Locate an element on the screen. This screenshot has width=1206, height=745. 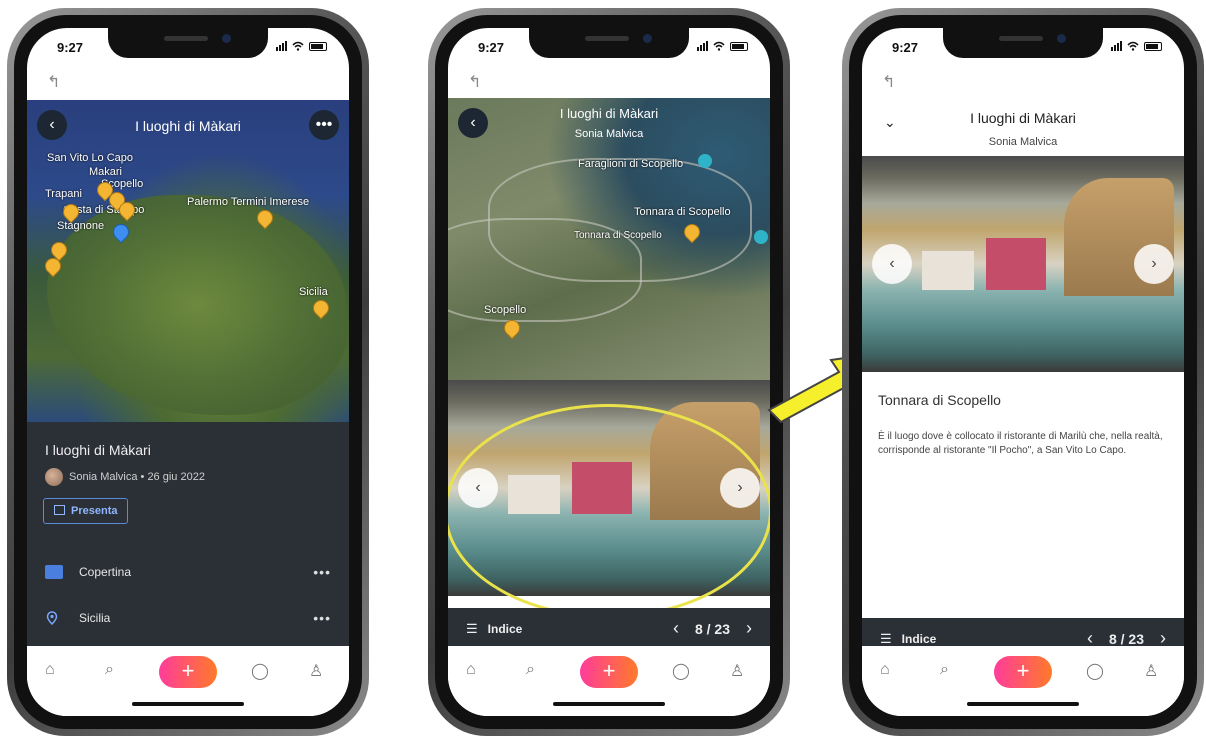
red-house is located at coordinates (1016, 264).